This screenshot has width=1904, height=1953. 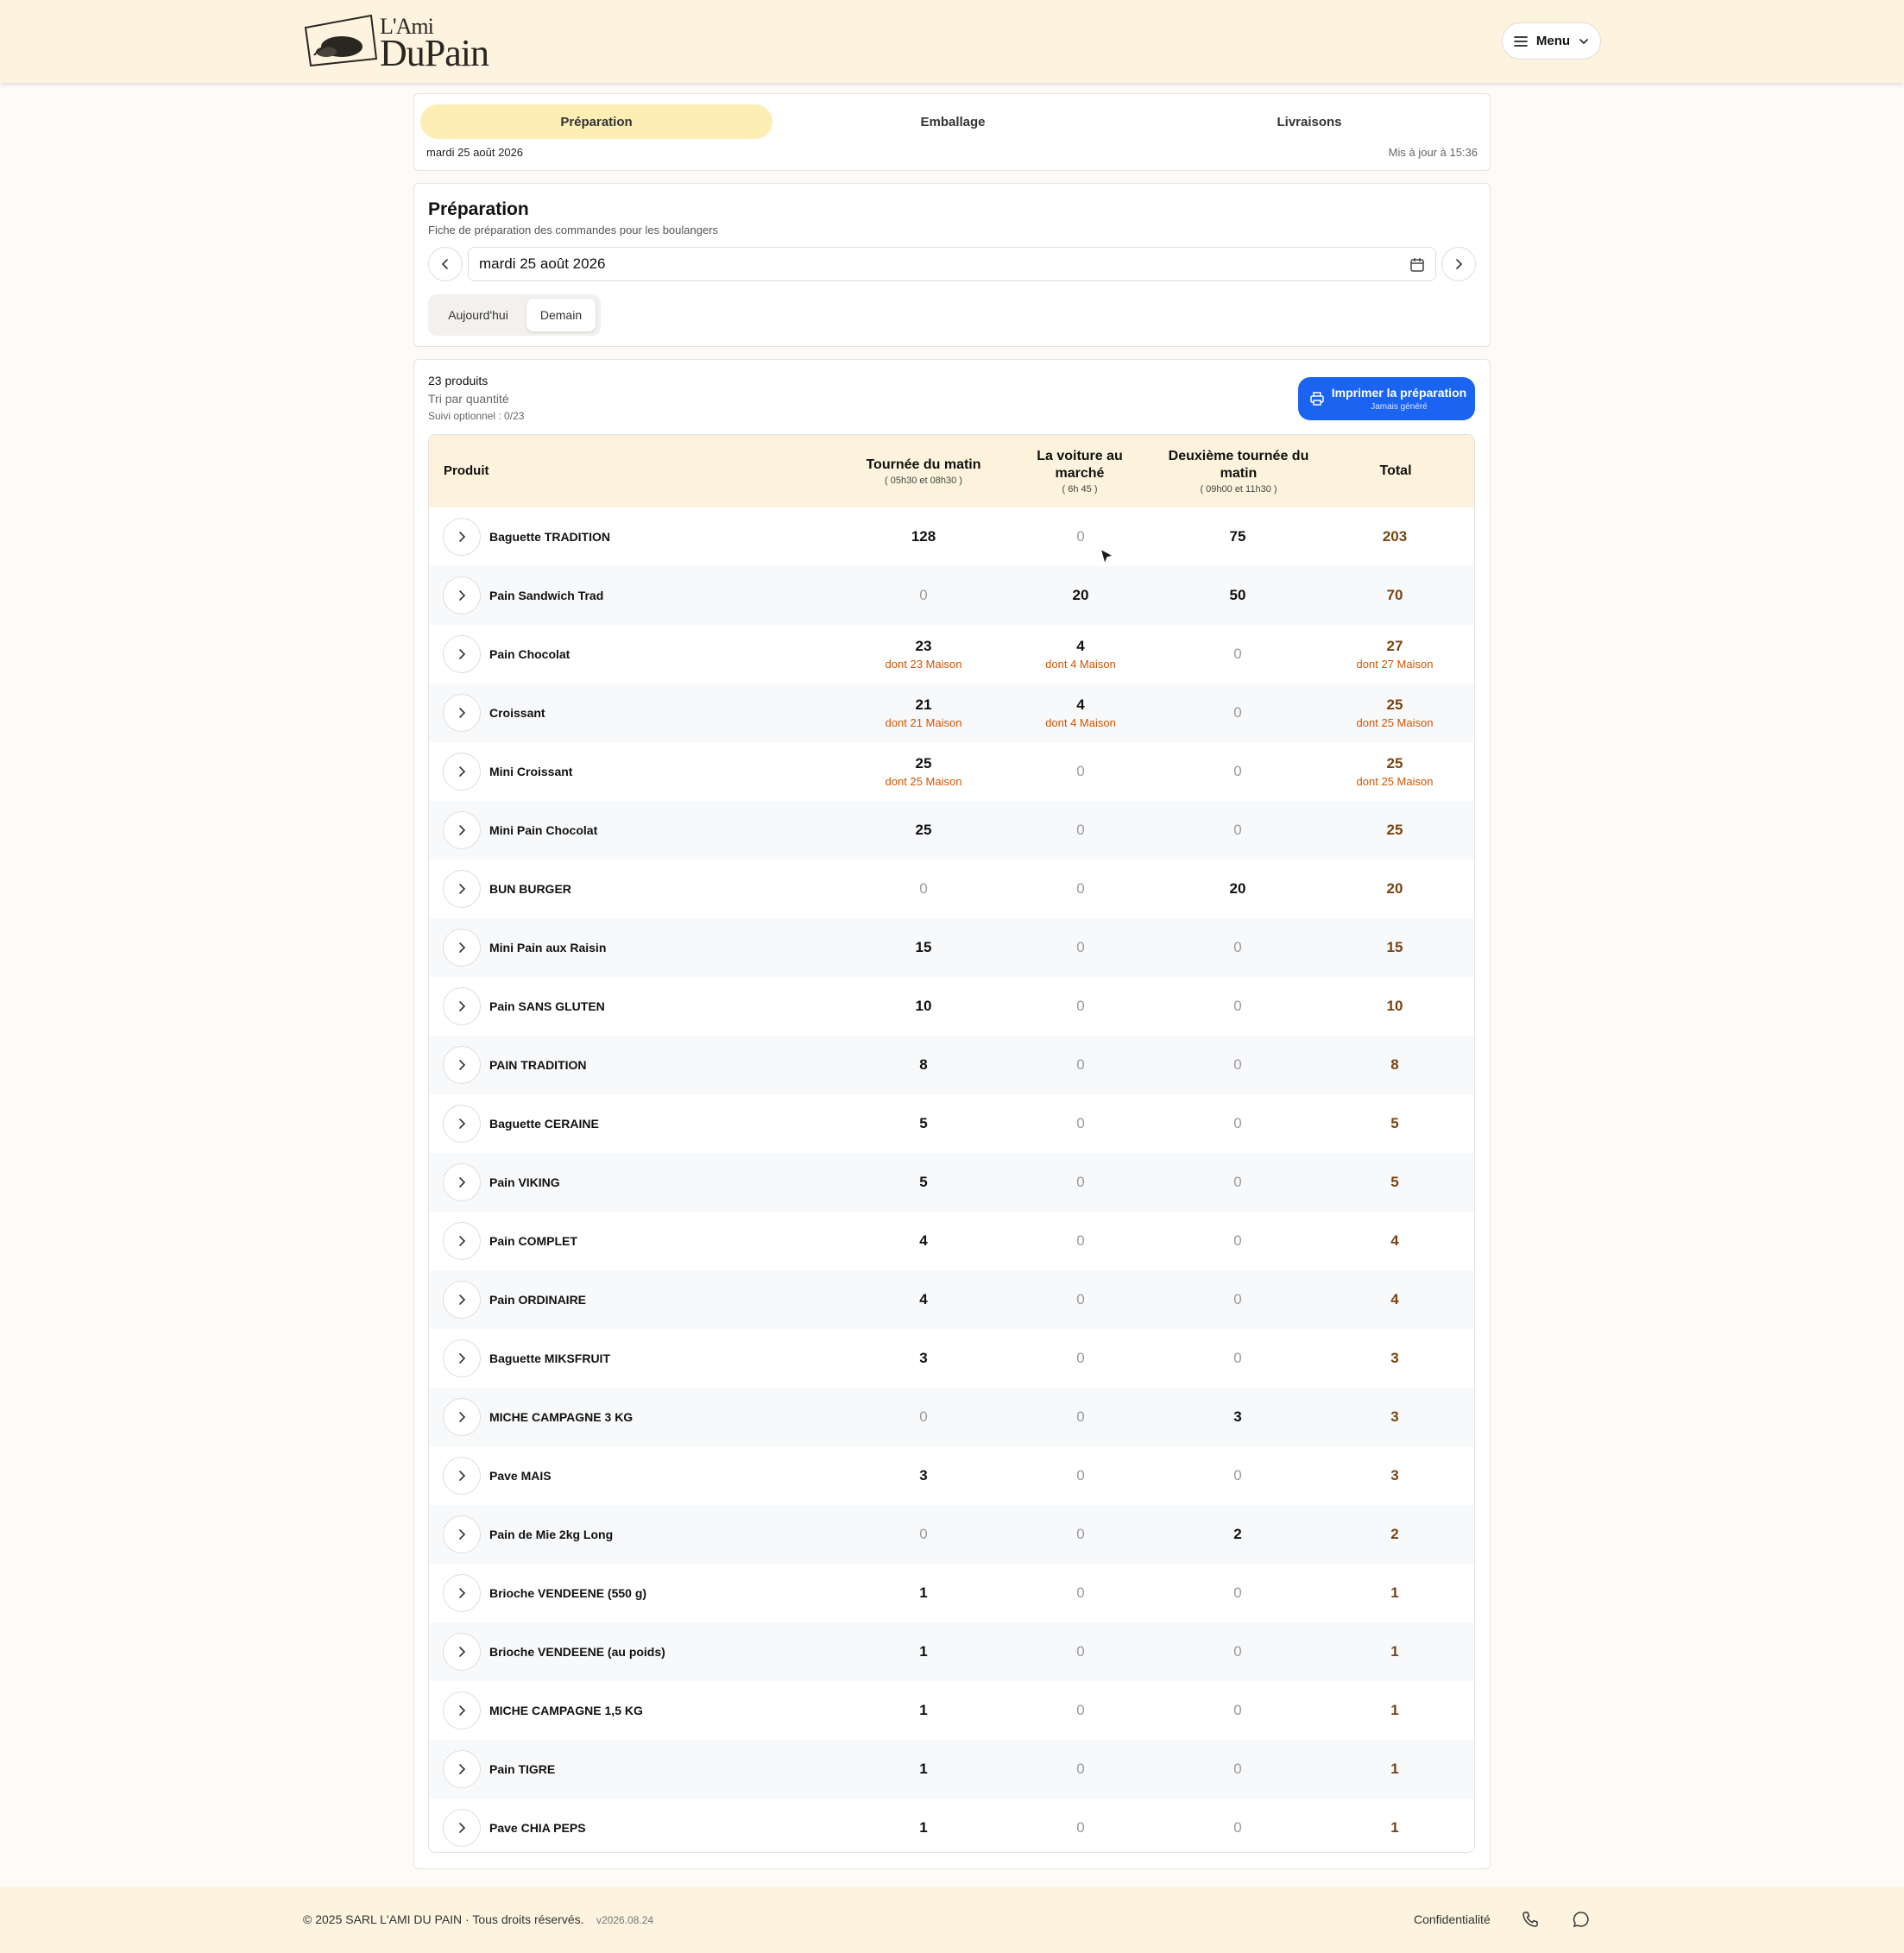 I want to click on today-button: Aujourd'hui, so click(x=478, y=315).